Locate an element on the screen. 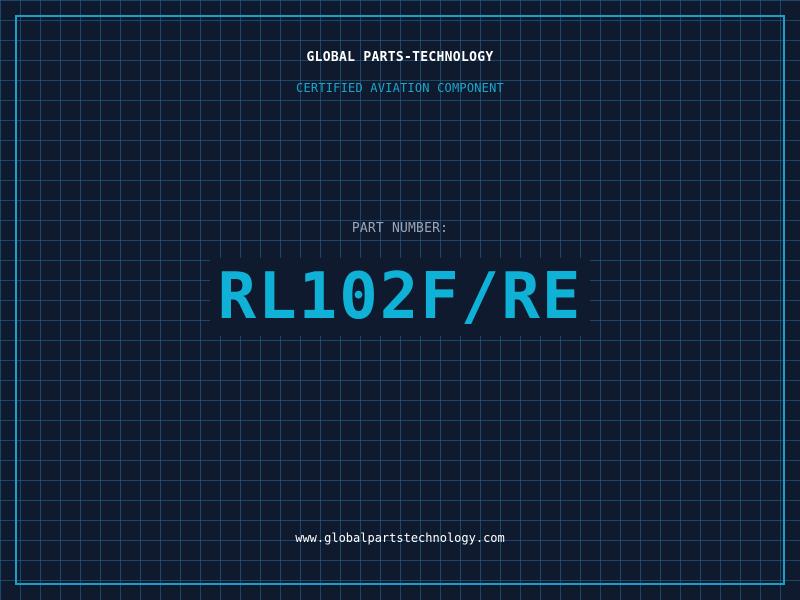 The image size is (800, 600). part-number-value: RL102F/RE is located at coordinates (400, 297).